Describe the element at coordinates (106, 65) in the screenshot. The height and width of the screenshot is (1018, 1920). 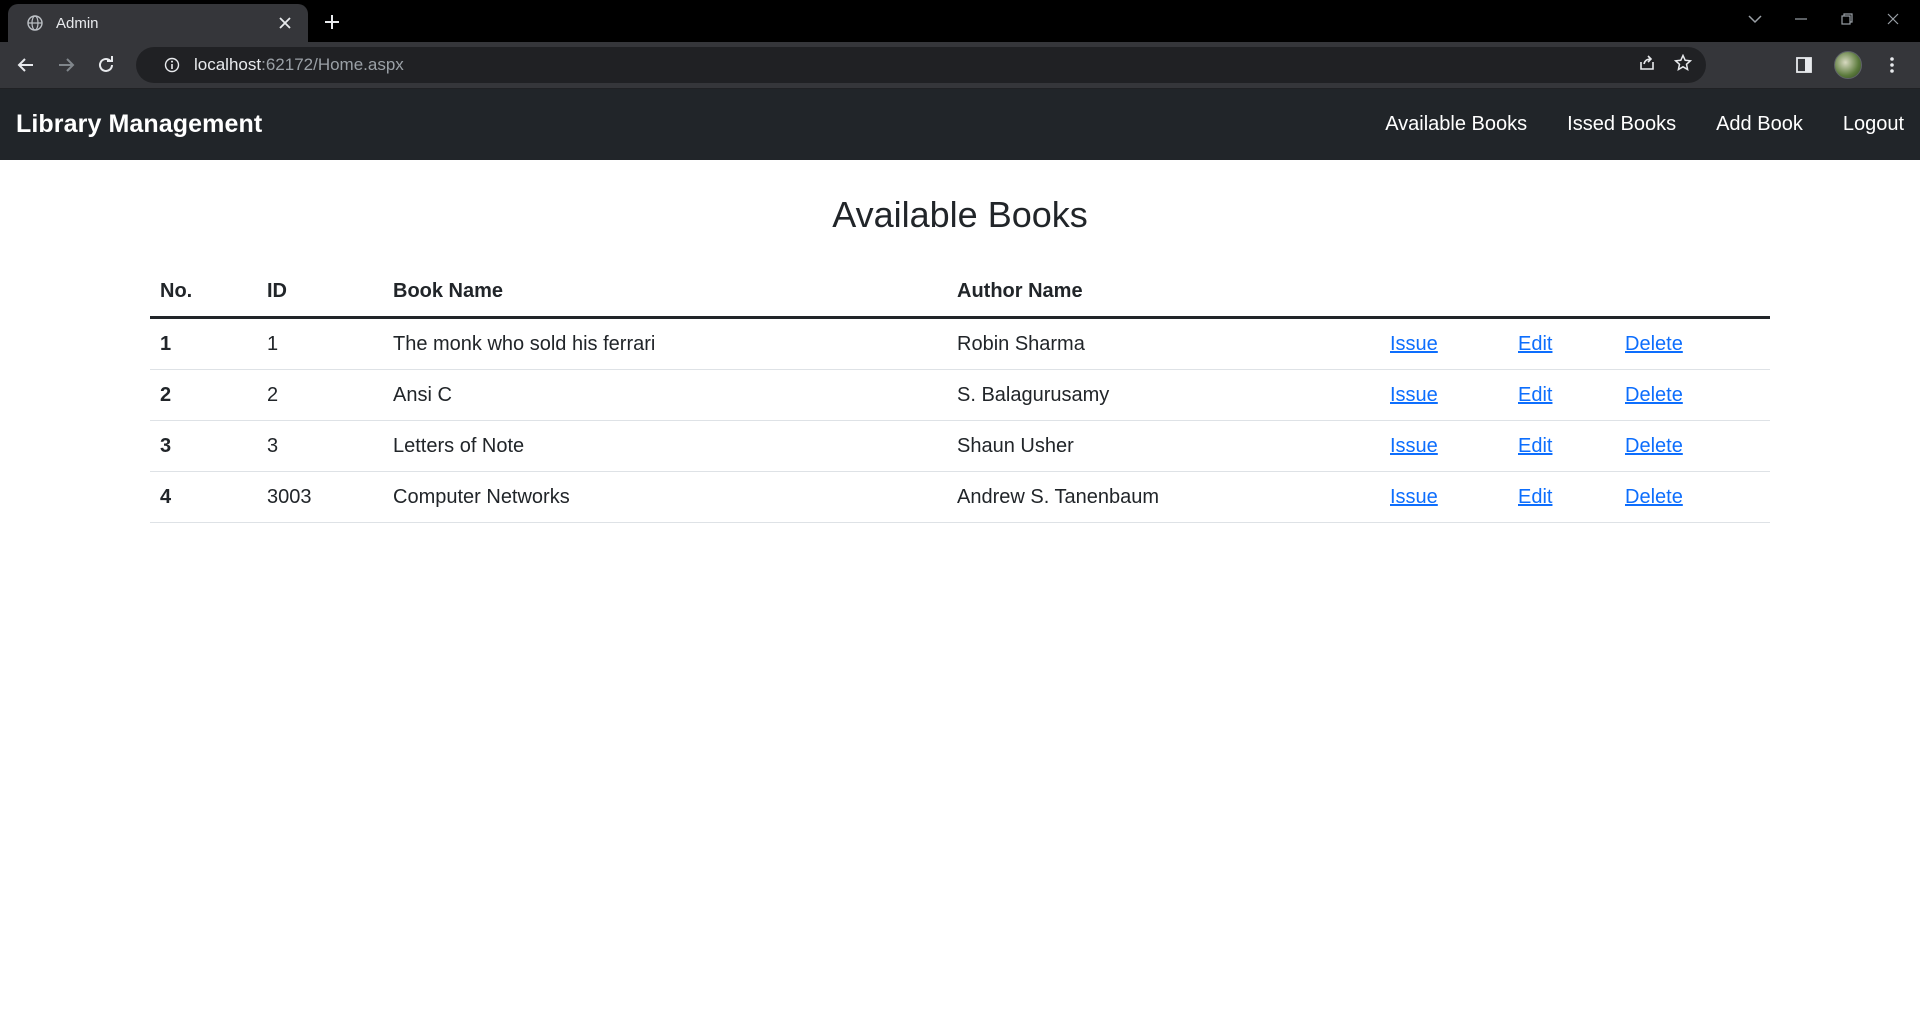
I see `reload-icon` at that location.